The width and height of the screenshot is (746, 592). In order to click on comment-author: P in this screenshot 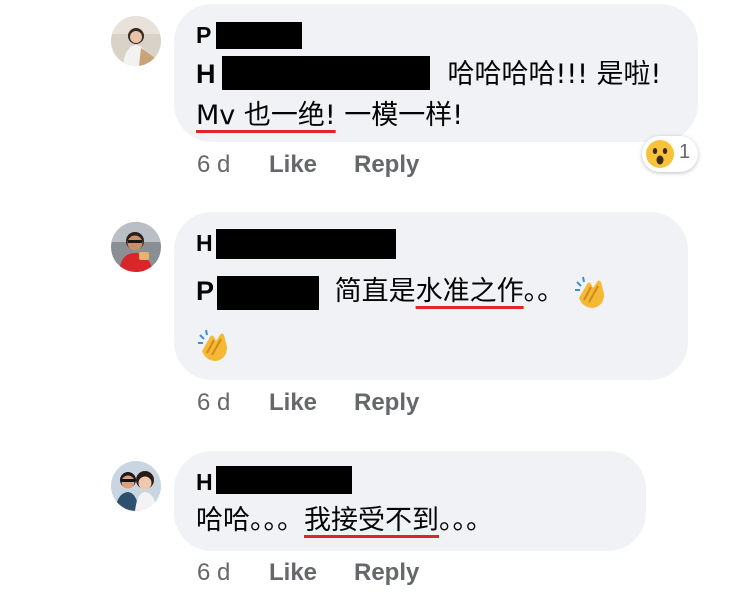, I will do `click(203, 35)`.